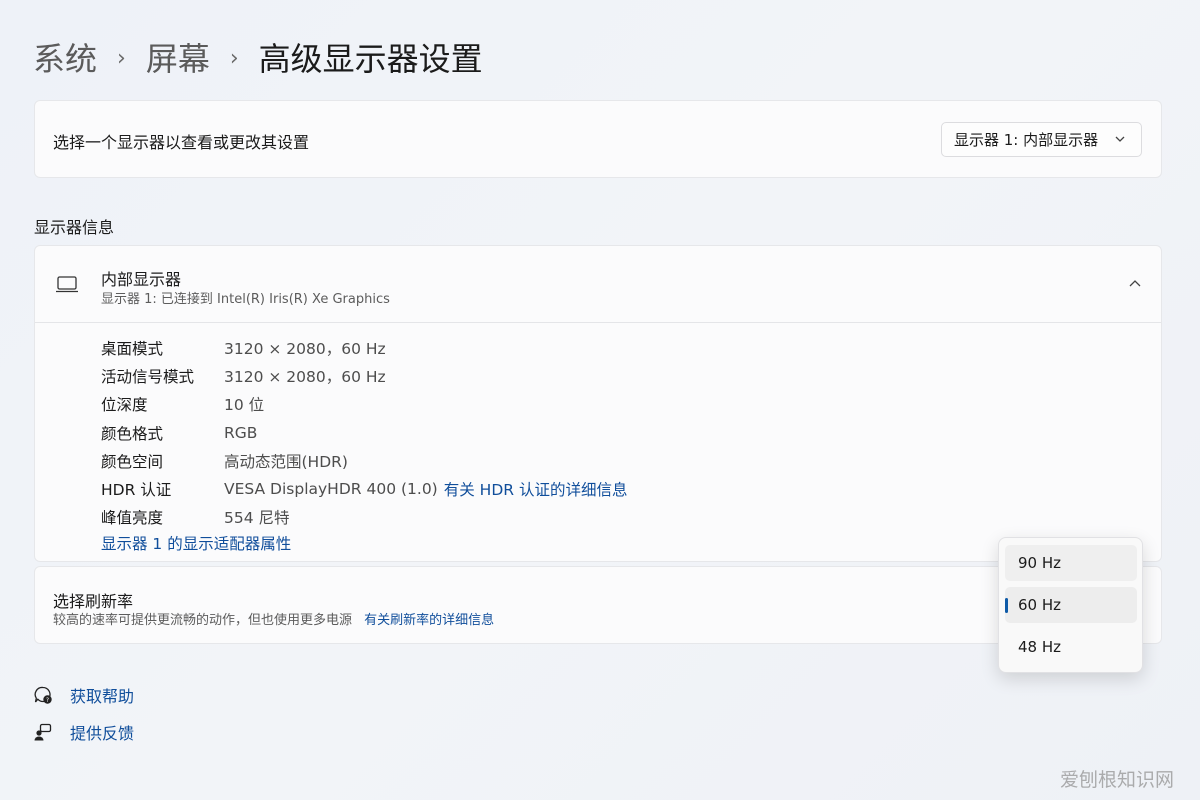 The height and width of the screenshot is (800, 1200). Describe the element at coordinates (124, 405) in the screenshot. I see `info-key: 位深度` at that location.